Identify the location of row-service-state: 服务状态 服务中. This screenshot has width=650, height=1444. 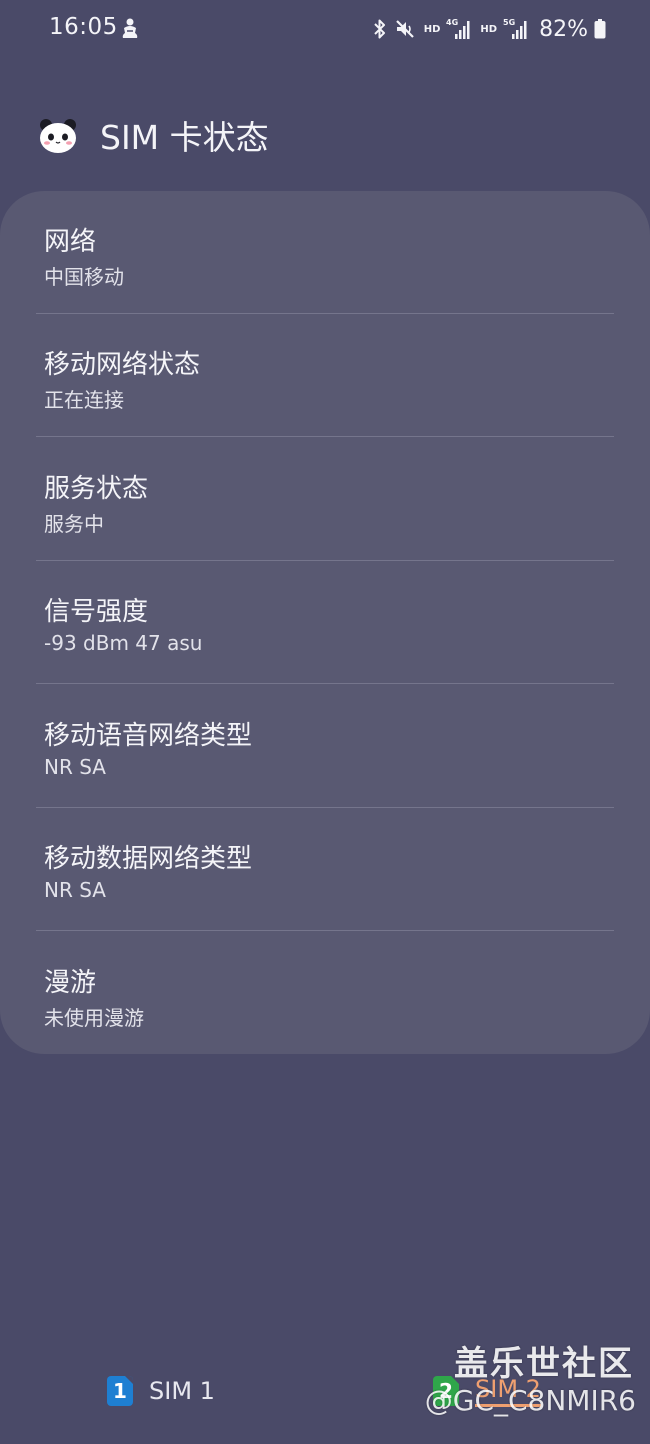
(325, 499).